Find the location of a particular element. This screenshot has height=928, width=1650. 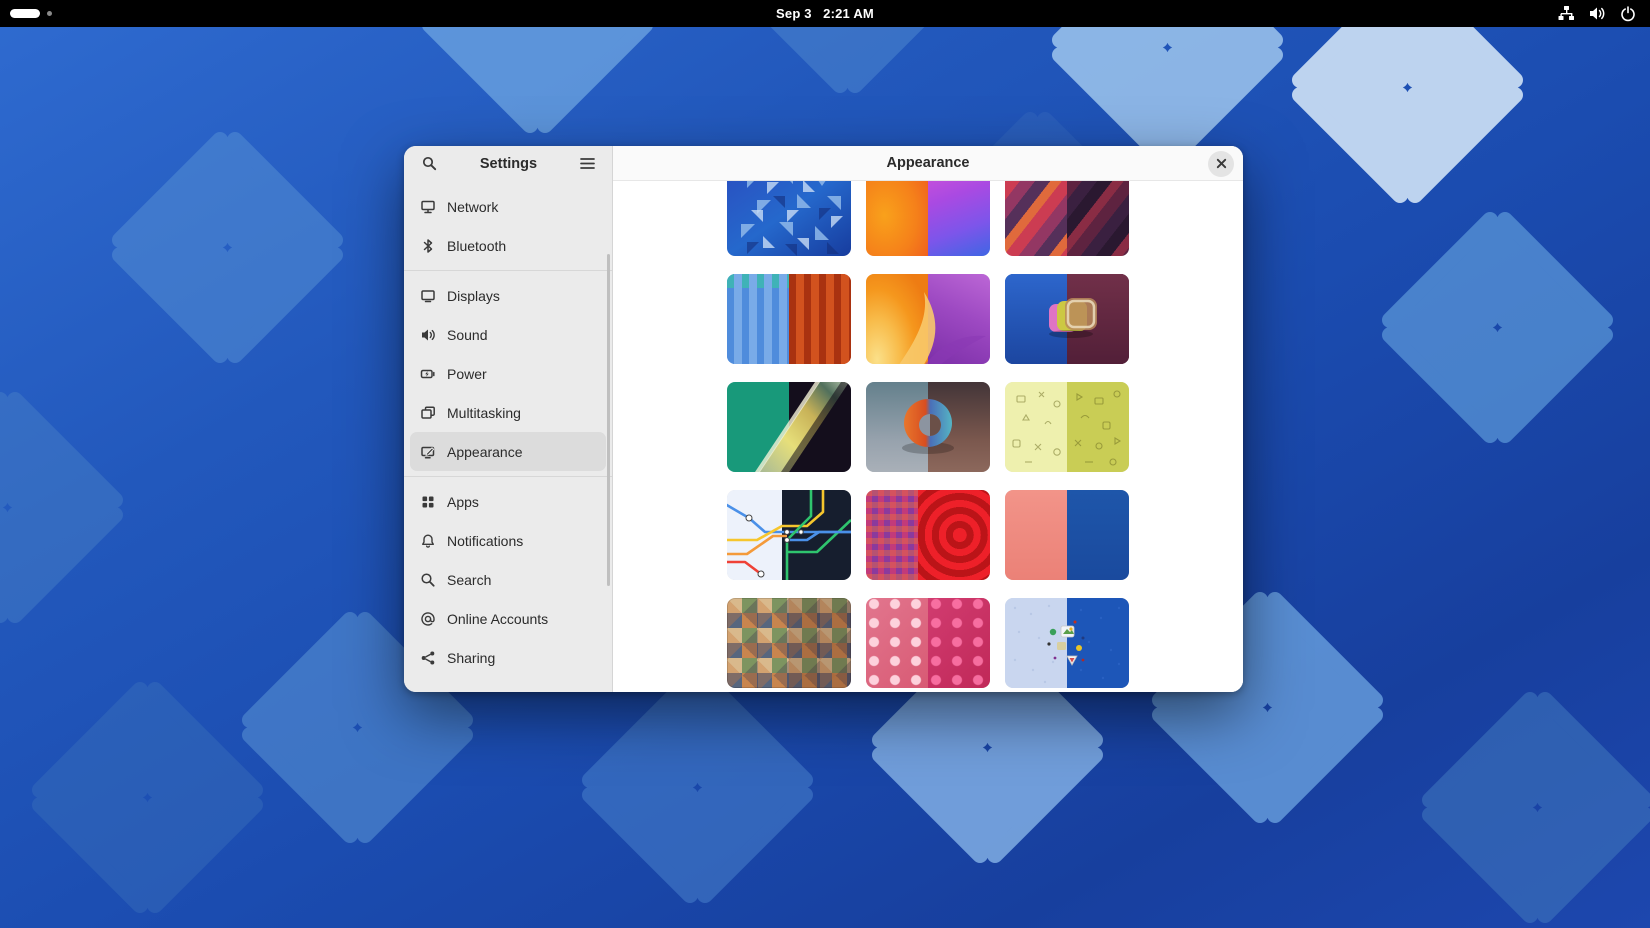

page-title: Appearance is located at coordinates (928, 163).